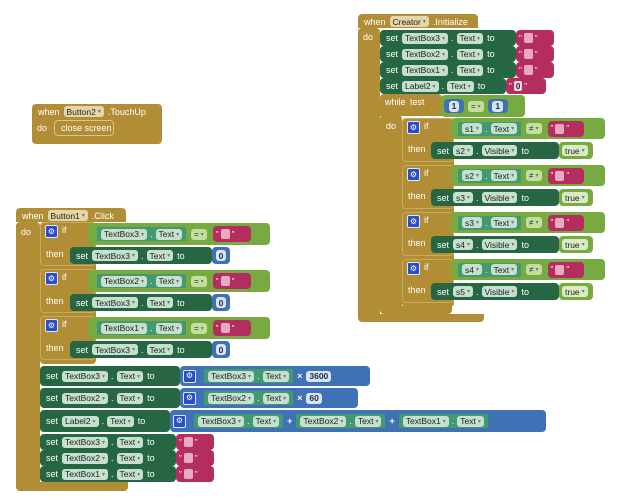 Image resolution: width=632 pixels, height=500 pixels. What do you see at coordinates (495, 291) in the screenshot?
I see `set-block: set s5 . Visible to` at bounding box center [495, 291].